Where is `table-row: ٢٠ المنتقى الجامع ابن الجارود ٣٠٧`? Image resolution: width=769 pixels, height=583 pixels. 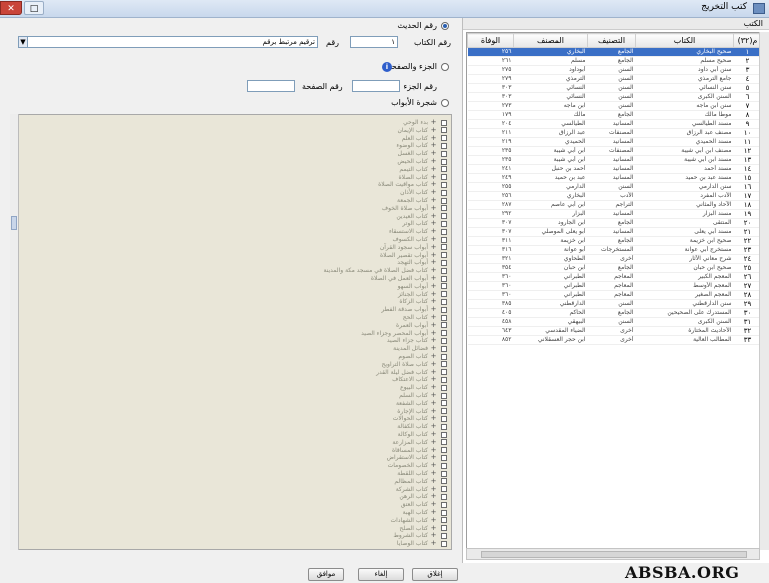 table-row: ٢٠ المنتقى الجامع ابن الجارود ٣٠٧ is located at coordinates (613, 223).